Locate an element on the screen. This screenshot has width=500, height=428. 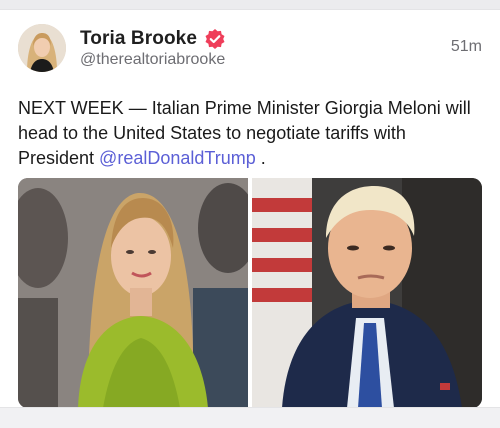
next-post-edge is located at coordinates (250, 417).